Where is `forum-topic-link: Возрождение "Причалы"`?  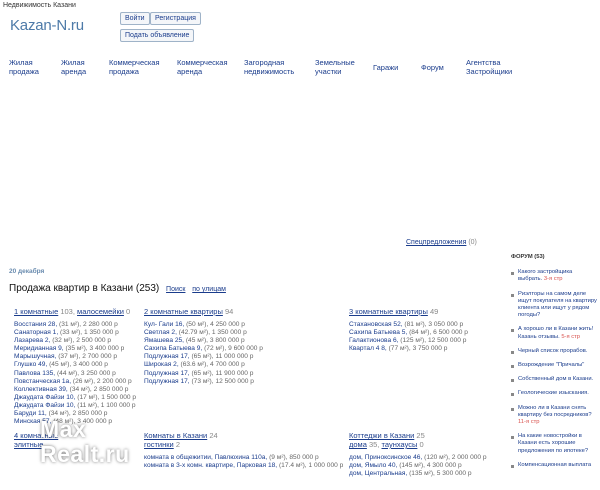
forum-topic-link: Возрождение "Причалы" is located at coordinates (551, 365).